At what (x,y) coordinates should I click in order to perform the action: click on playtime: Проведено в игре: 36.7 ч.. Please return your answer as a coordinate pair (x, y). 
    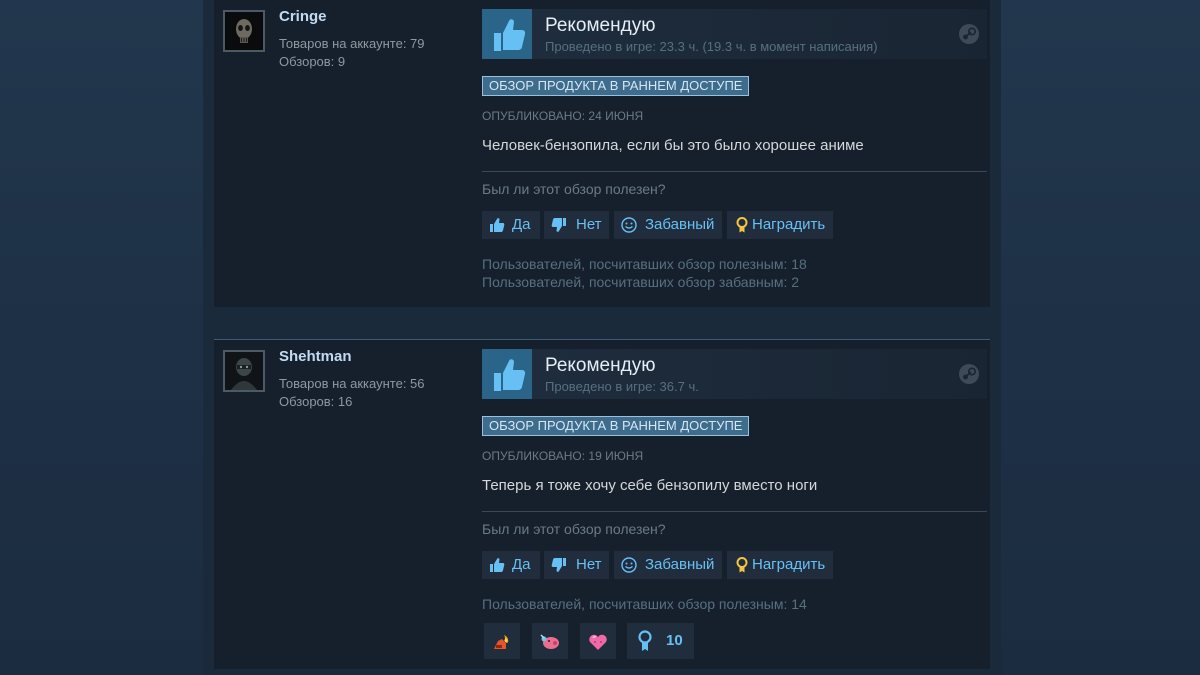
    Looking at the image, I should click on (622, 386).